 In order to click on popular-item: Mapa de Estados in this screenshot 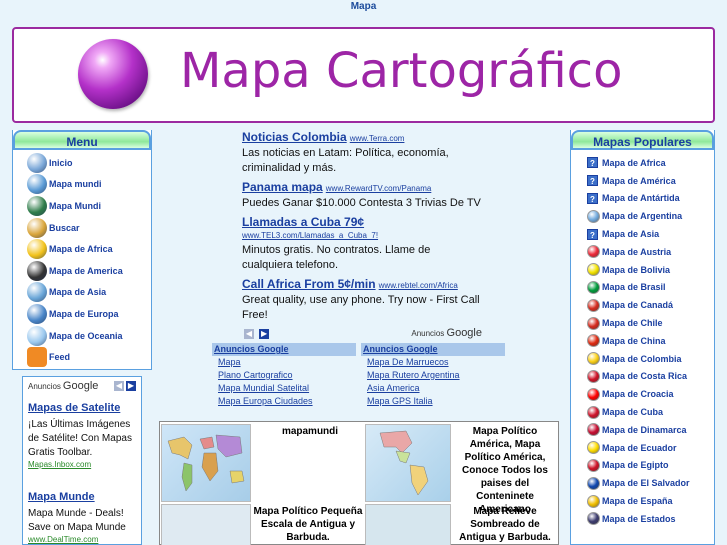, I will do `click(650, 519)`.